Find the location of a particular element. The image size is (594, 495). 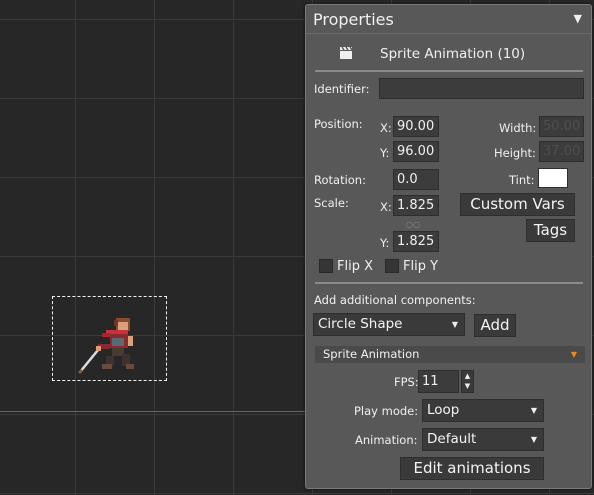

flip-x-checkbox is located at coordinates (326, 266).